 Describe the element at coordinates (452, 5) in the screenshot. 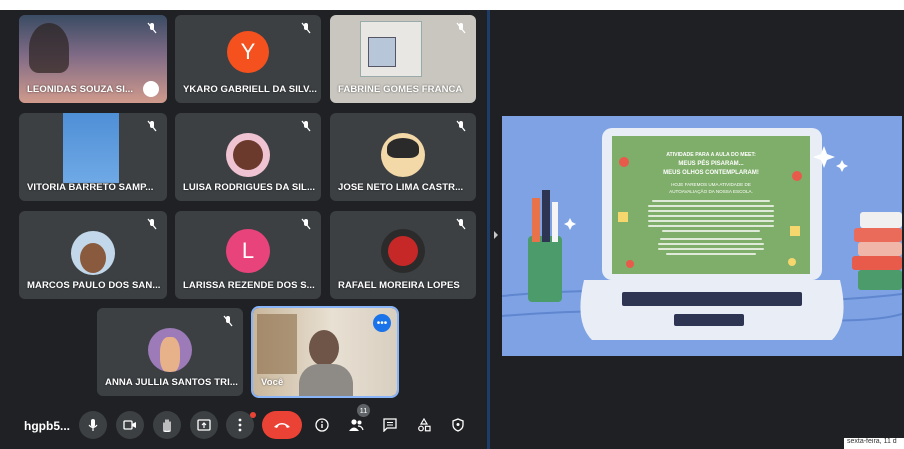

I see `window-top-strip` at that location.